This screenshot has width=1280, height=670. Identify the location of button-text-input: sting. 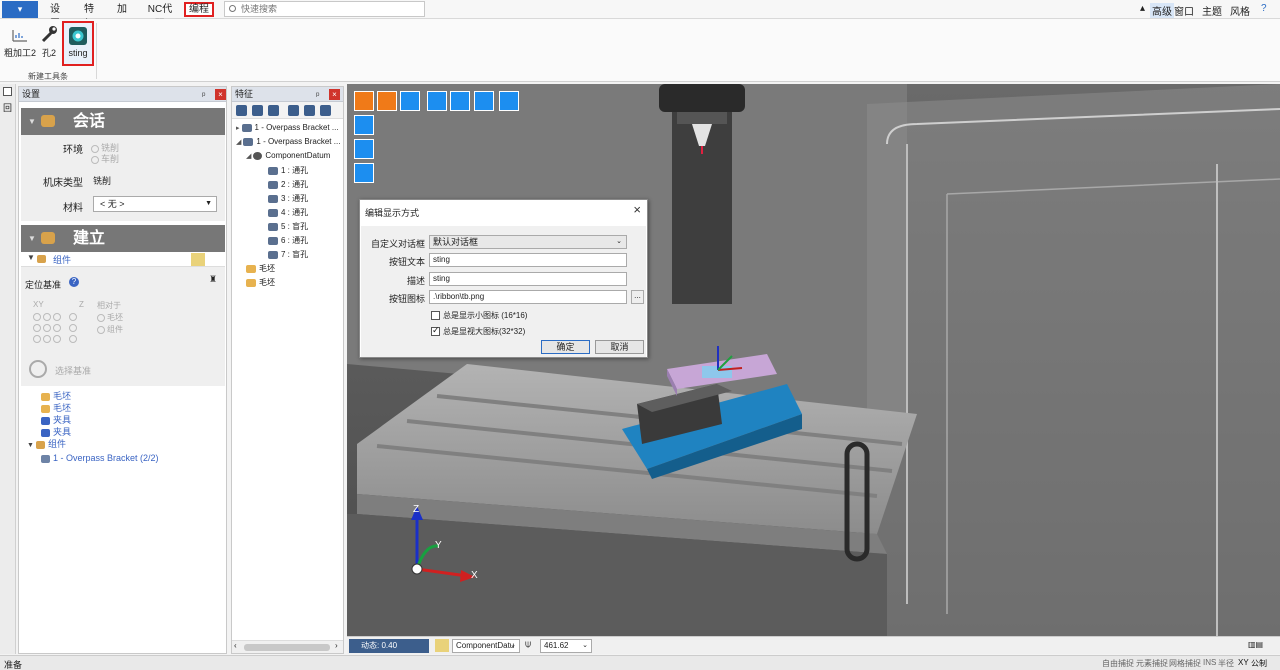
(528, 260).